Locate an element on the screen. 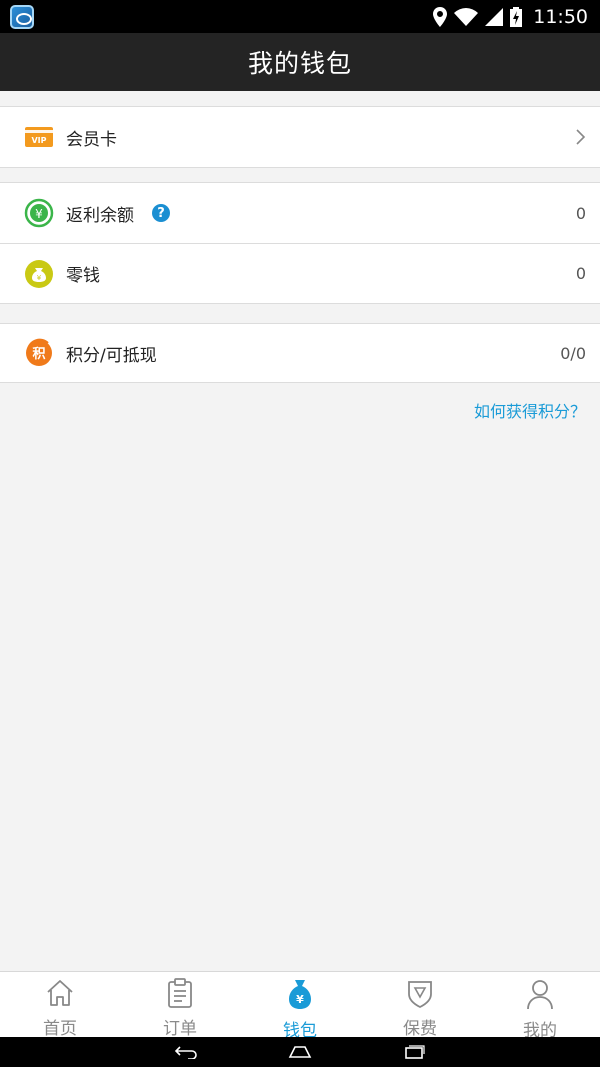 The image size is (600, 1067). signal-icon is located at coordinates (494, 16).